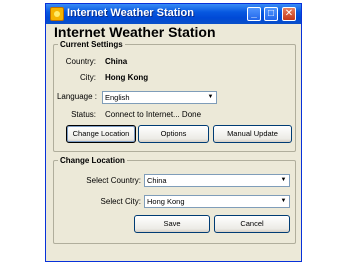  I want to click on language-label: Language :, so click(76, 96).